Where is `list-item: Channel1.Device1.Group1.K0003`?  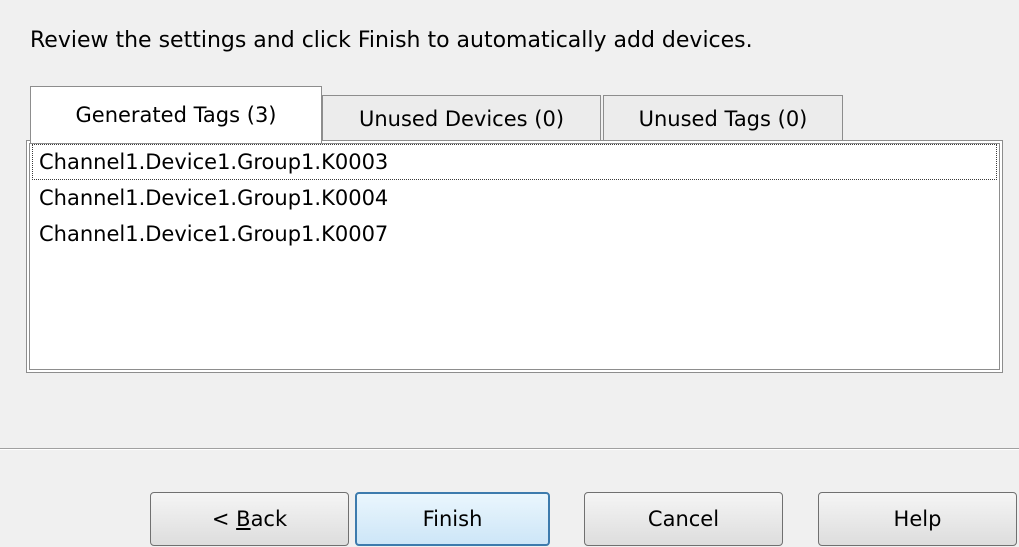
list-item: Channel1.Device1.Group1.K0003 is located at coordinates (514, 162).